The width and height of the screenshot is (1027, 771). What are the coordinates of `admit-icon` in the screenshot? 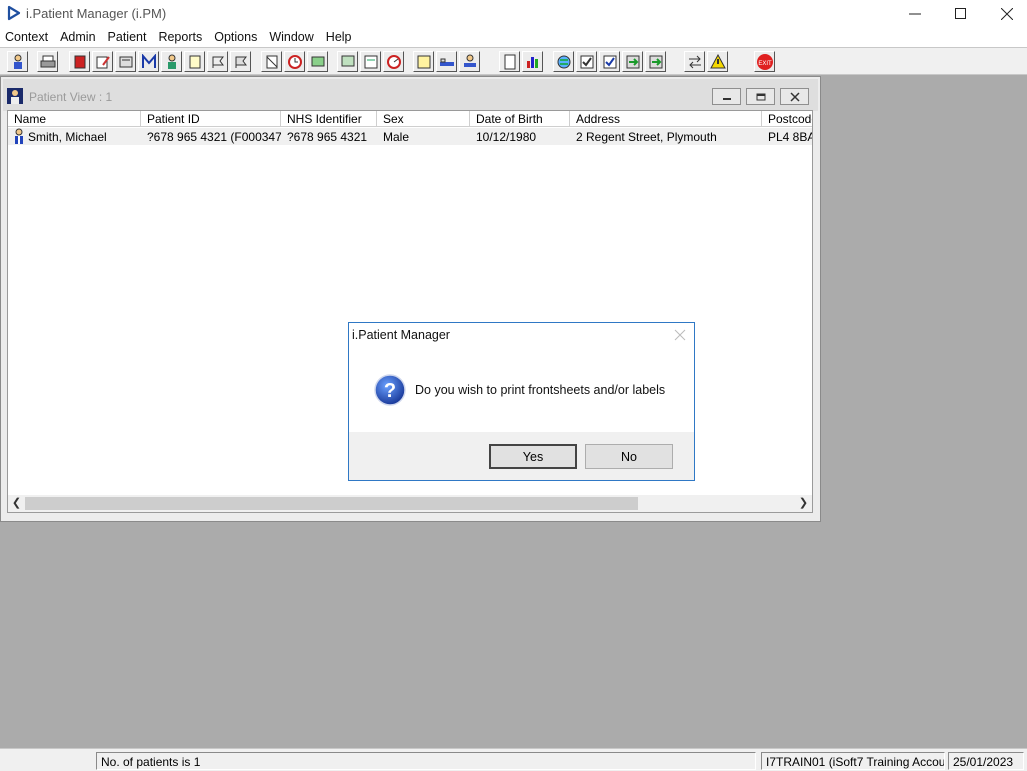 It's located at (469, 60).